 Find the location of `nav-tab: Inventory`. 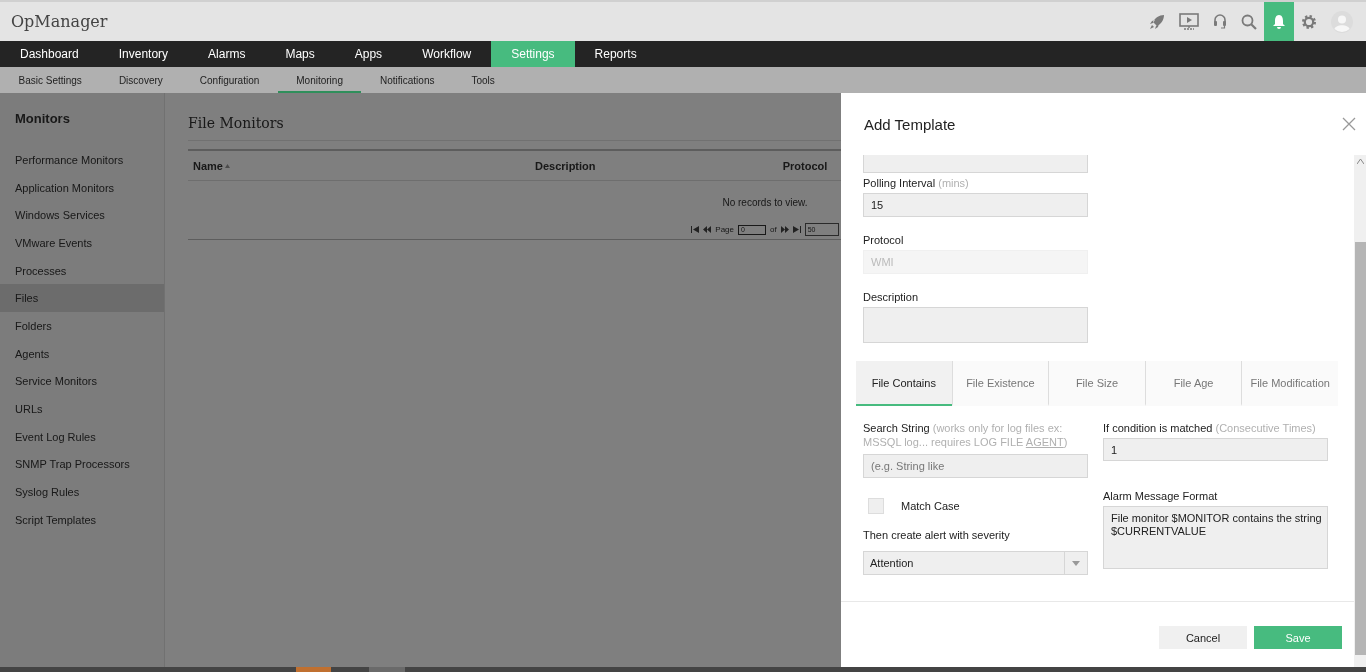

nav-tab: Inventory is located at coordinates (143, 54).